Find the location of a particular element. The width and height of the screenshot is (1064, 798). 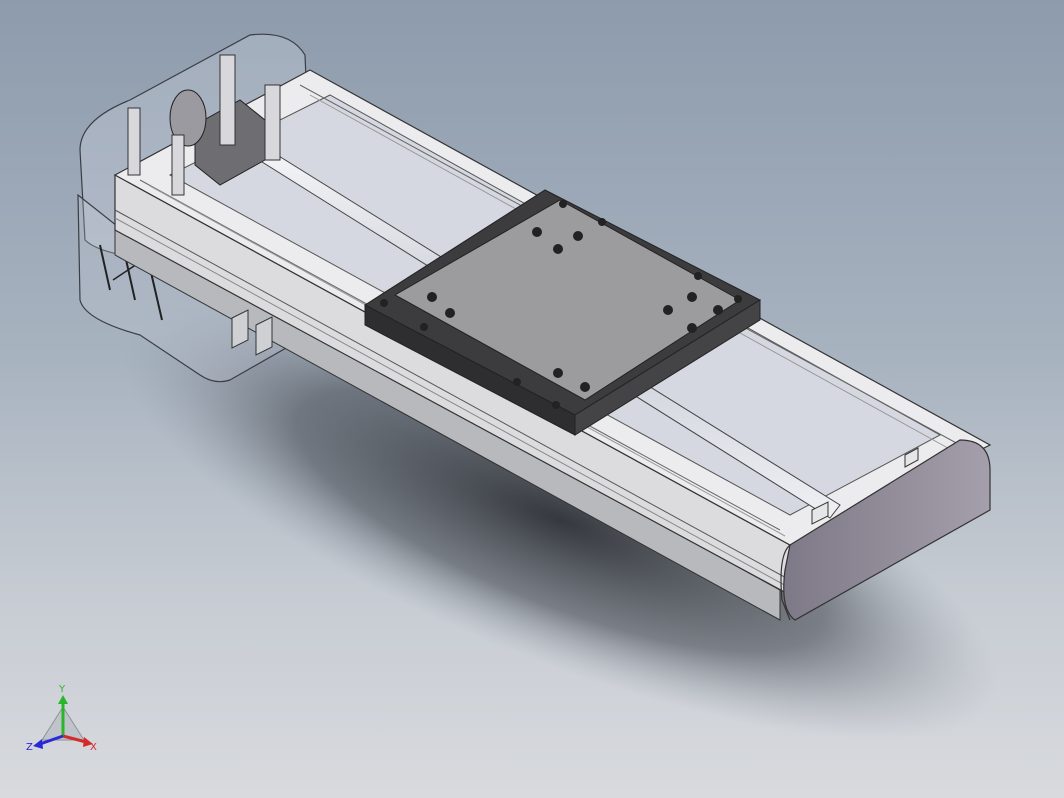

y-axis-label: Y is located at coordinates (62, 689).